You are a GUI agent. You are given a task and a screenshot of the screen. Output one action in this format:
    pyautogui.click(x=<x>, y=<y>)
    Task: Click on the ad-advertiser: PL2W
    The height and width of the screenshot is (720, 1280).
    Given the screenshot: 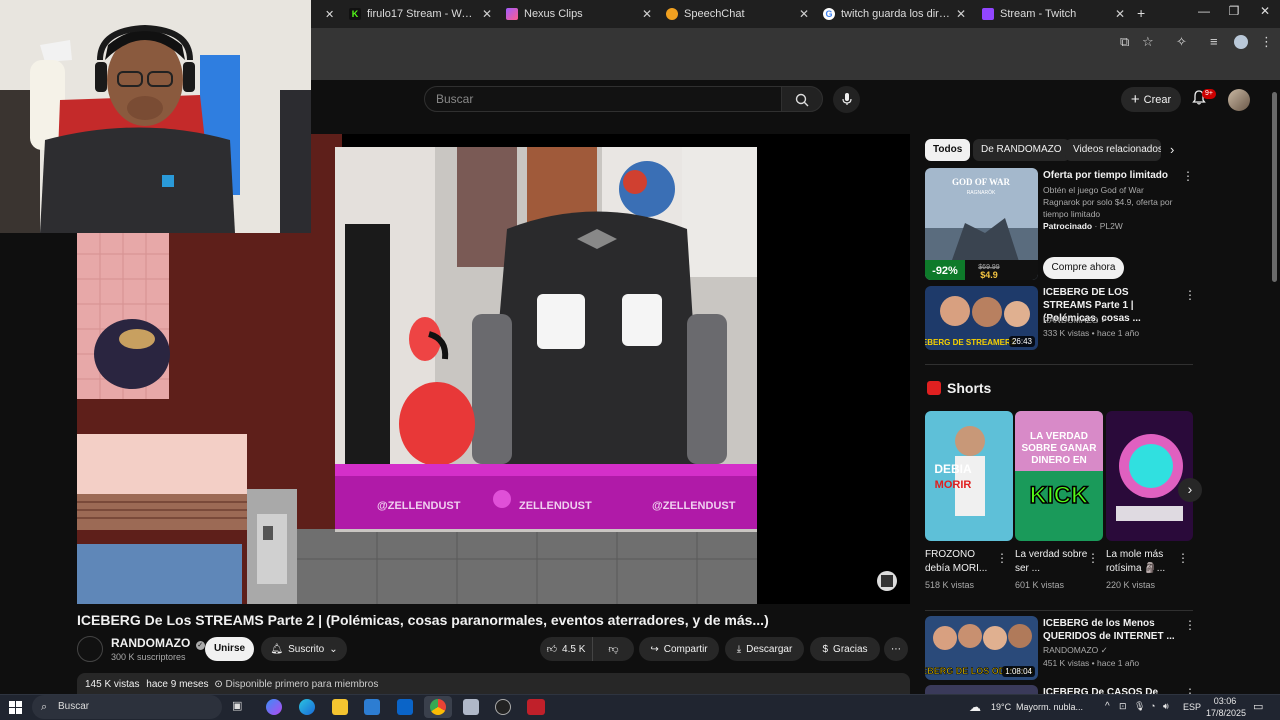 What is the action you would take?
    pyautogui.click(x=1111, y=226)
    